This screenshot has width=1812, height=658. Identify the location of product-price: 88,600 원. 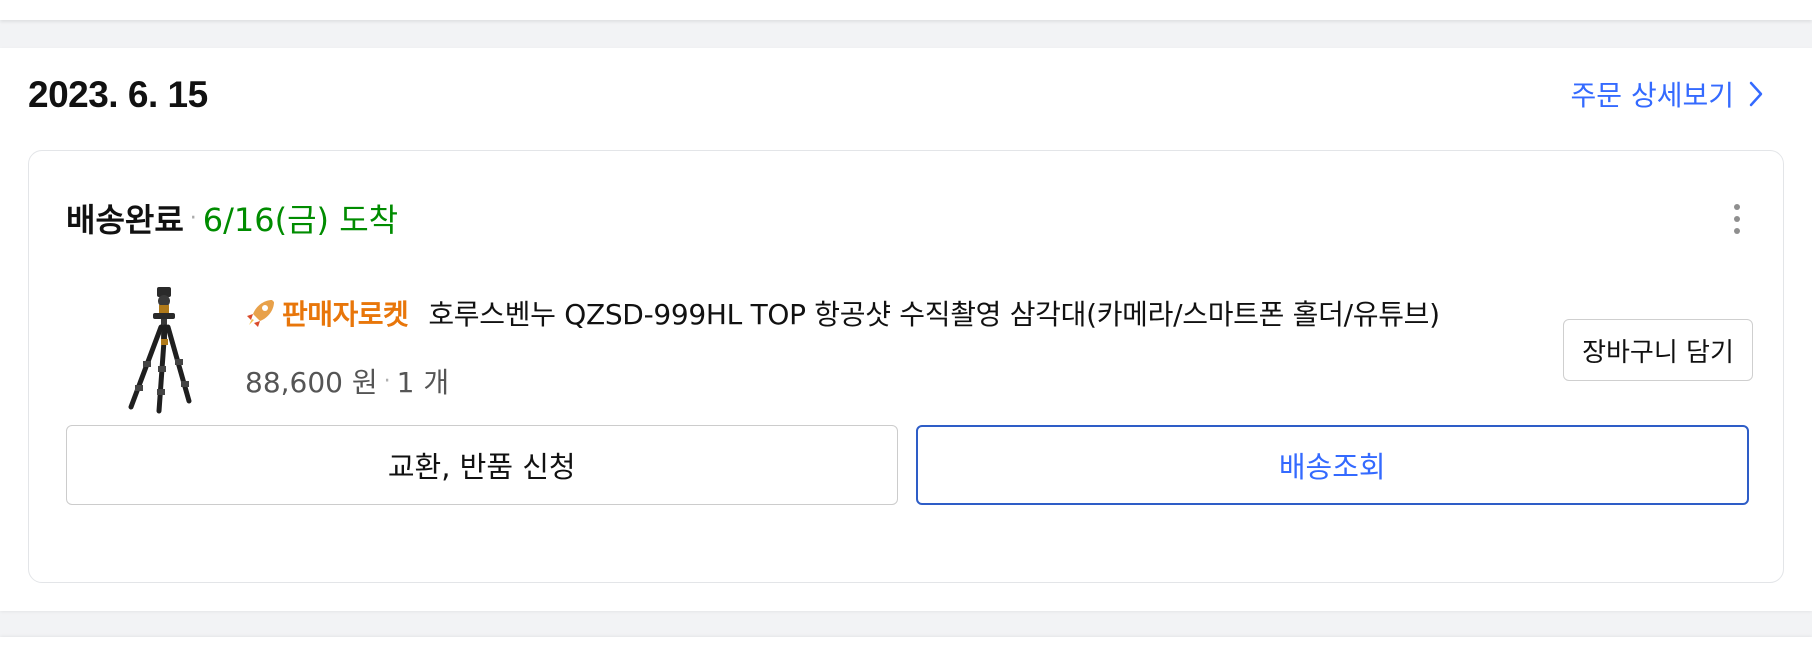
(311, 382).